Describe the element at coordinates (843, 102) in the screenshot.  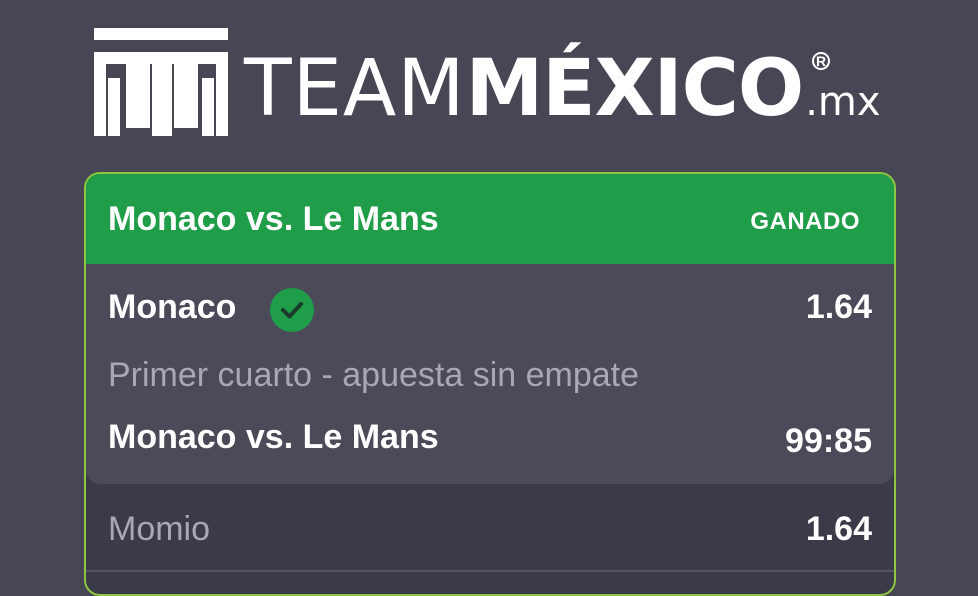
I see `brand-tld: .mx` at that location.